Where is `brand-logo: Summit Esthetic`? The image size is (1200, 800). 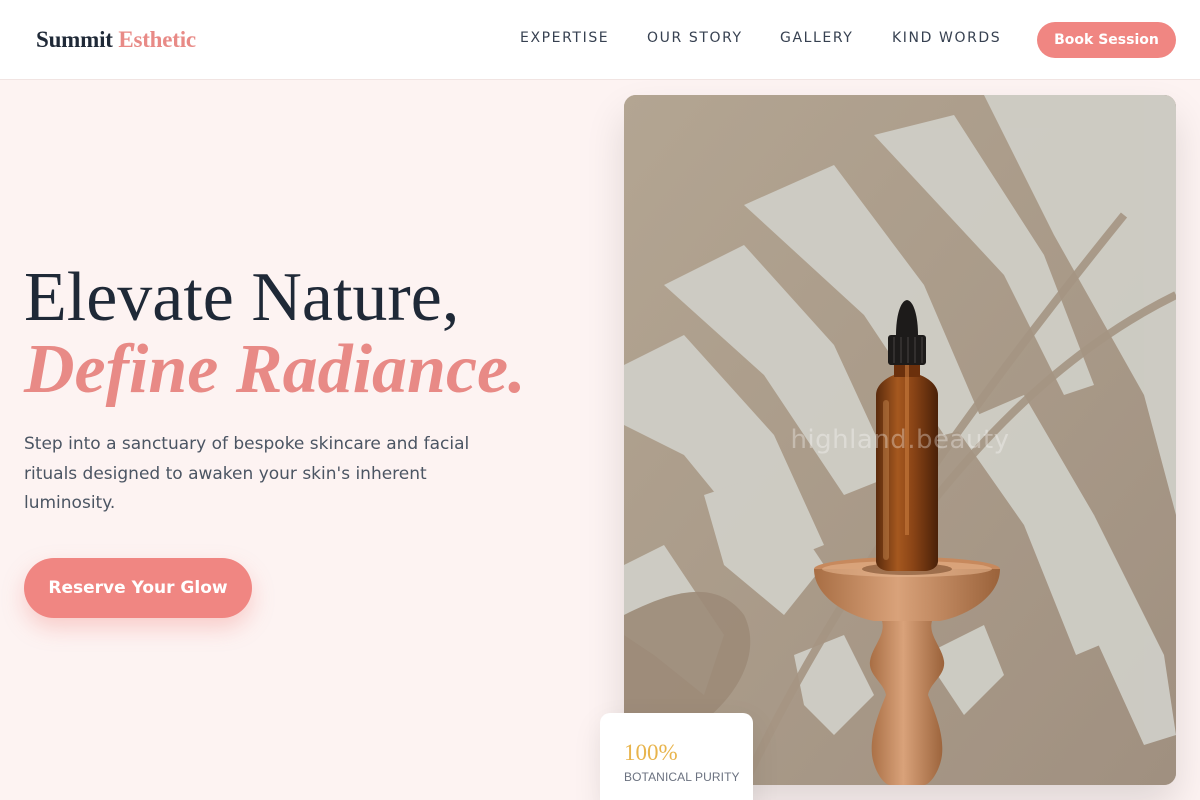
brand-logo: Summit Esthetic is located at coordinates (116, 40).